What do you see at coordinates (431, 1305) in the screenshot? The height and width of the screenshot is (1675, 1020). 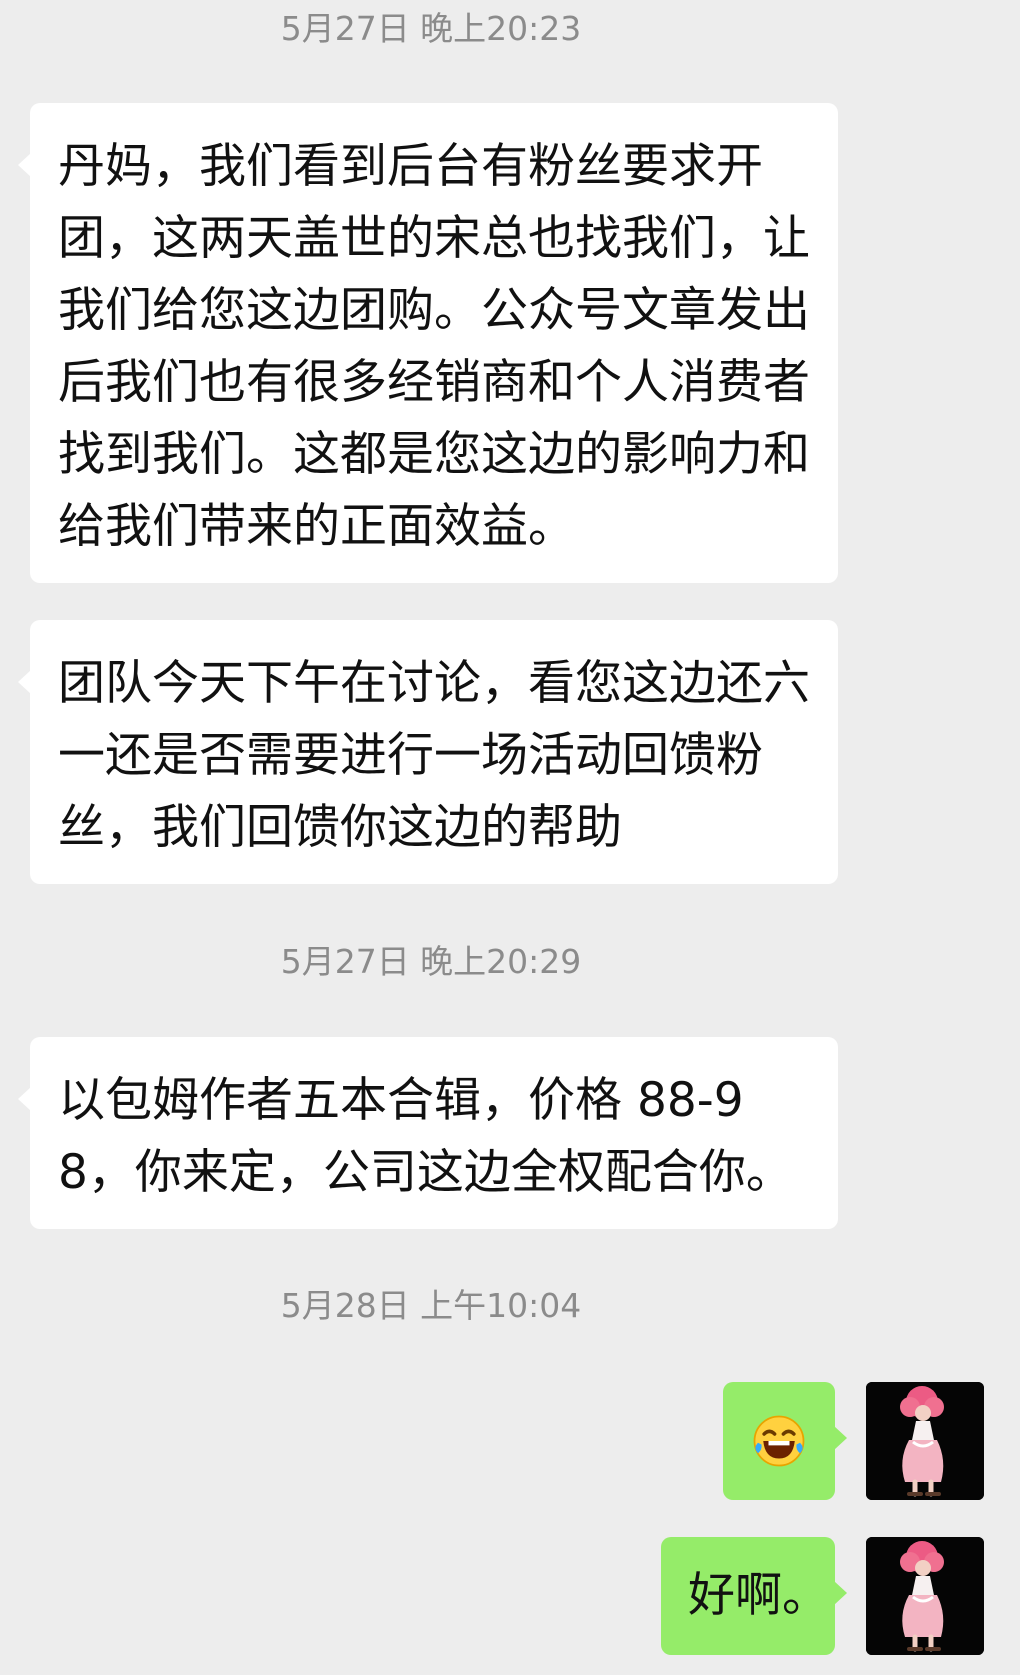 I see `message-timestamp: 5月28日 上午10:04` at bounding box center [431, 1305].